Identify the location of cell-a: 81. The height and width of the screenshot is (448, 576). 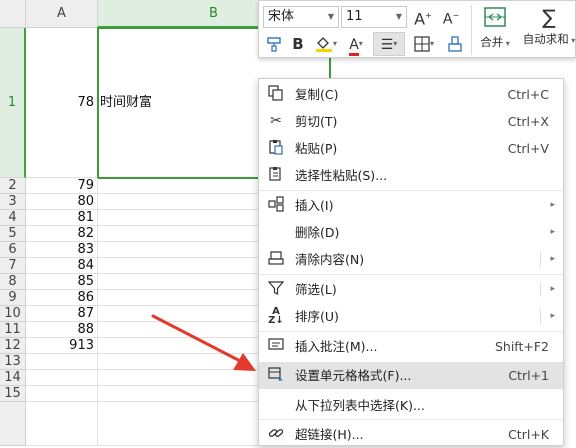
(62, 218).